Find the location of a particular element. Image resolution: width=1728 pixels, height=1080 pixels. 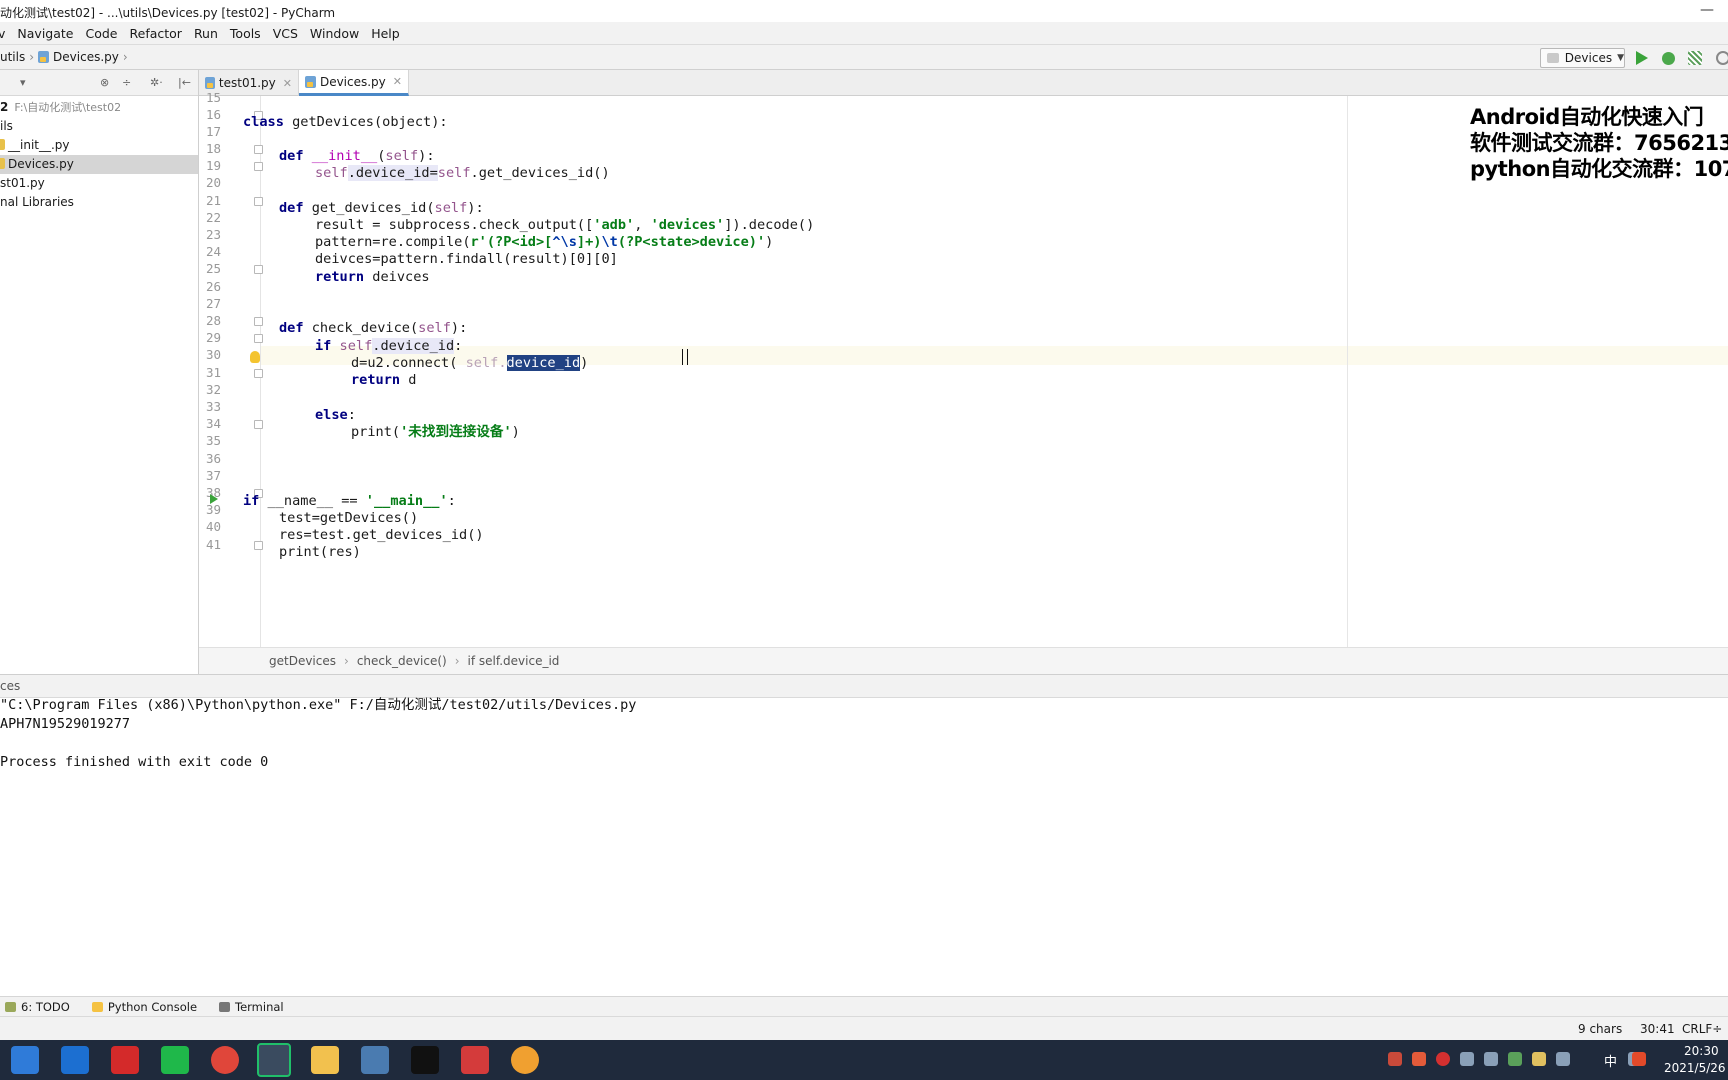

sogou-icon is located at coordinates (1639, 1059).